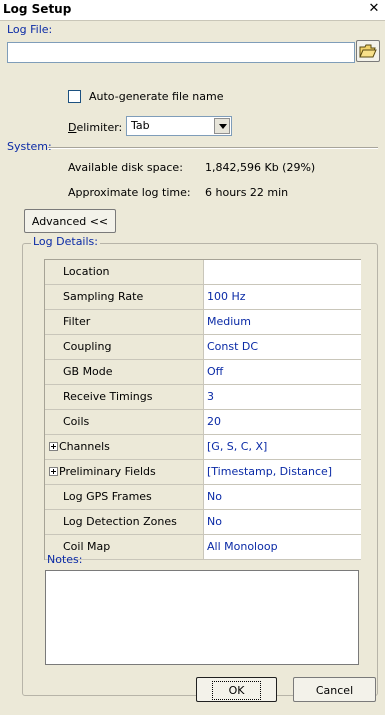 The height and width of the screenshot is (715, 385). What do you see at coordinates (120, 521) in the screenshot?
I see `grid-row-key: Log Detection Zones` at bounding box center [120, 521].